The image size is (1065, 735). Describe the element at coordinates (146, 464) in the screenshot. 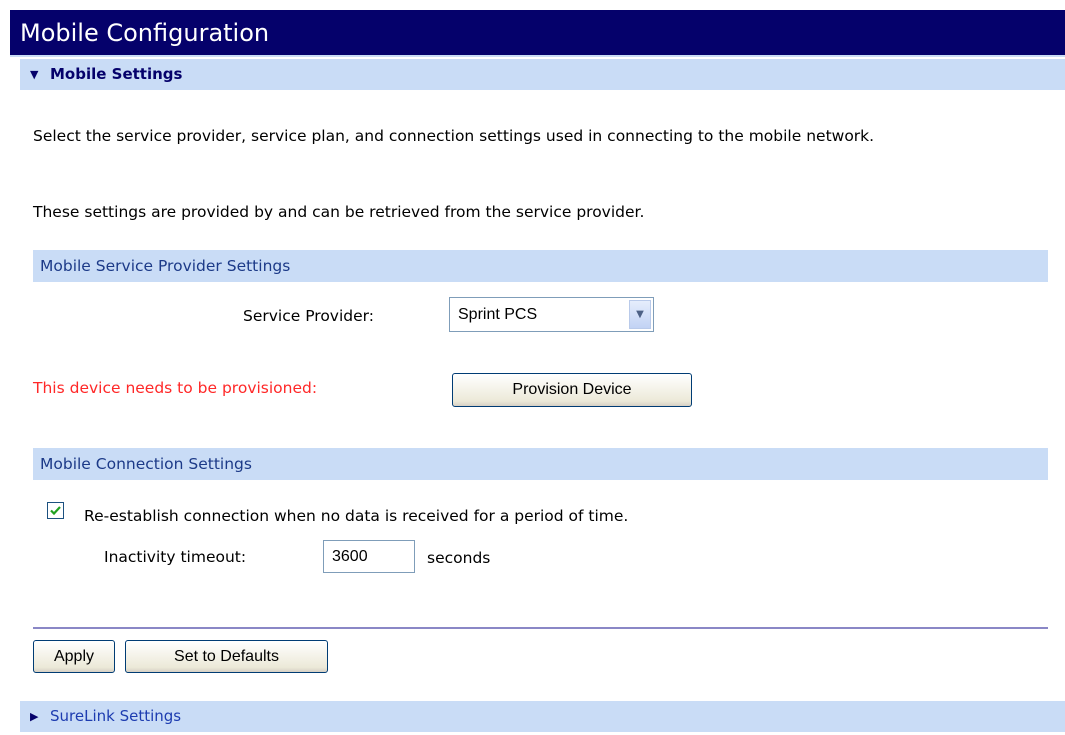

I see `connection-settings-title: Mobile Connection Settings` at that location.